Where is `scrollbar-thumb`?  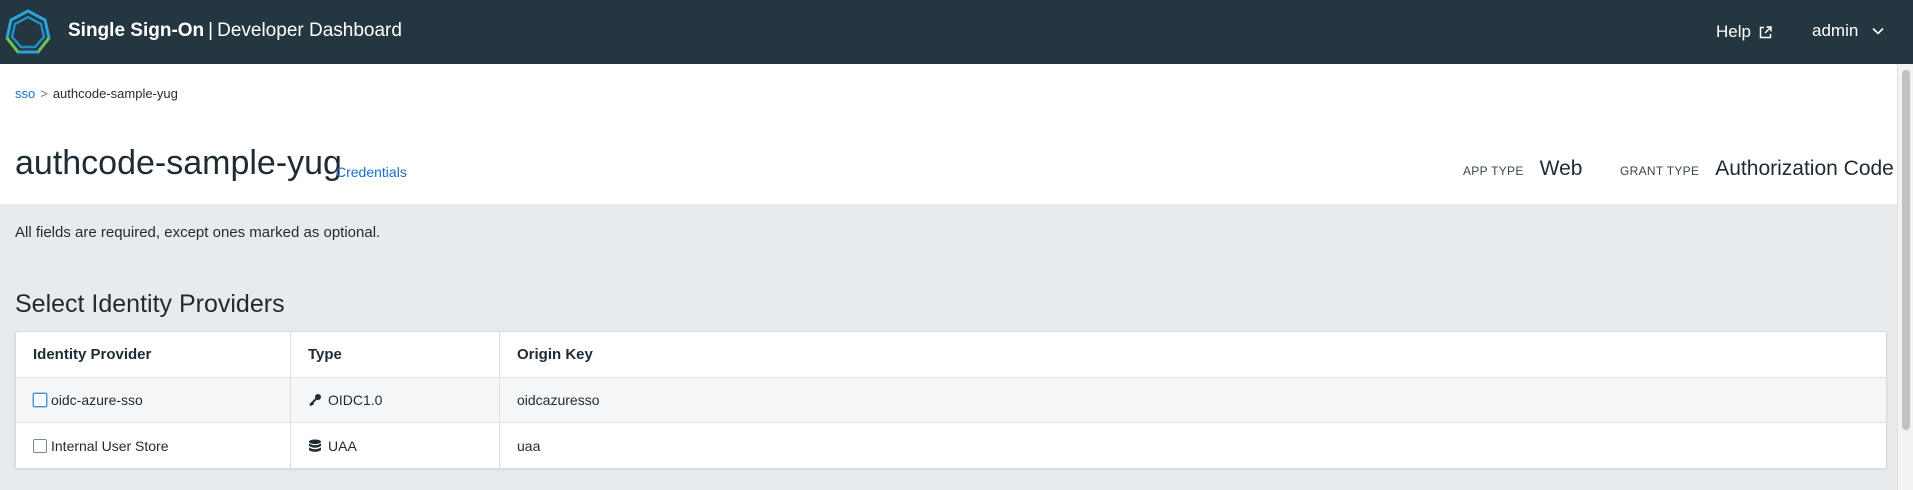
scrollbar-thumb is located at coordinates (1906, 250).